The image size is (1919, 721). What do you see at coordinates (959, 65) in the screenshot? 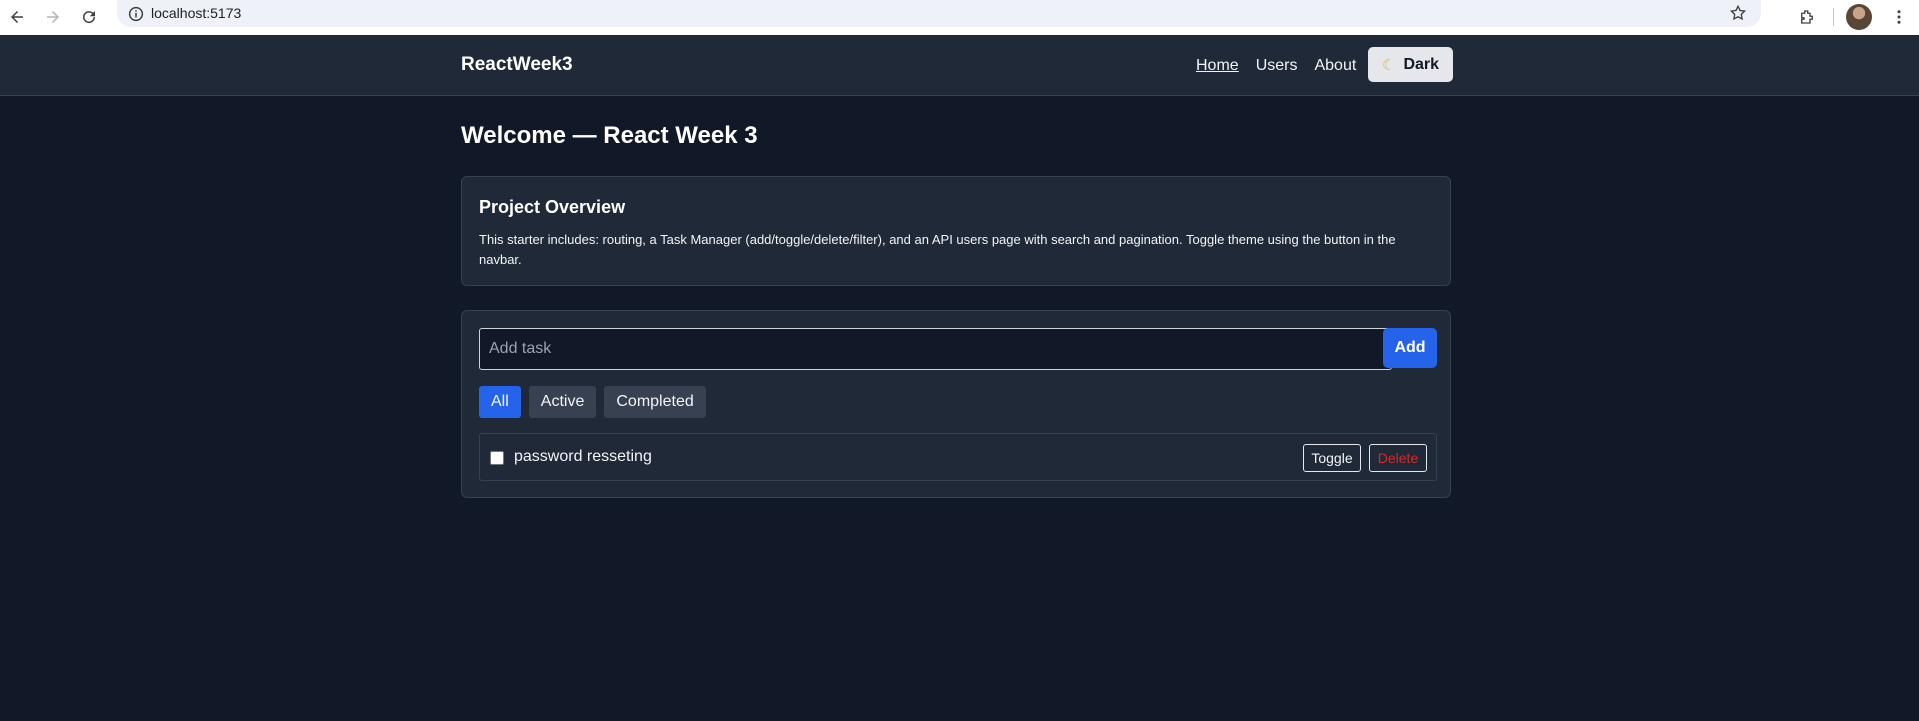
I see `navbar: ReactWeek3 Home Users About ☾ Dark` at bounding box center [959, 65].